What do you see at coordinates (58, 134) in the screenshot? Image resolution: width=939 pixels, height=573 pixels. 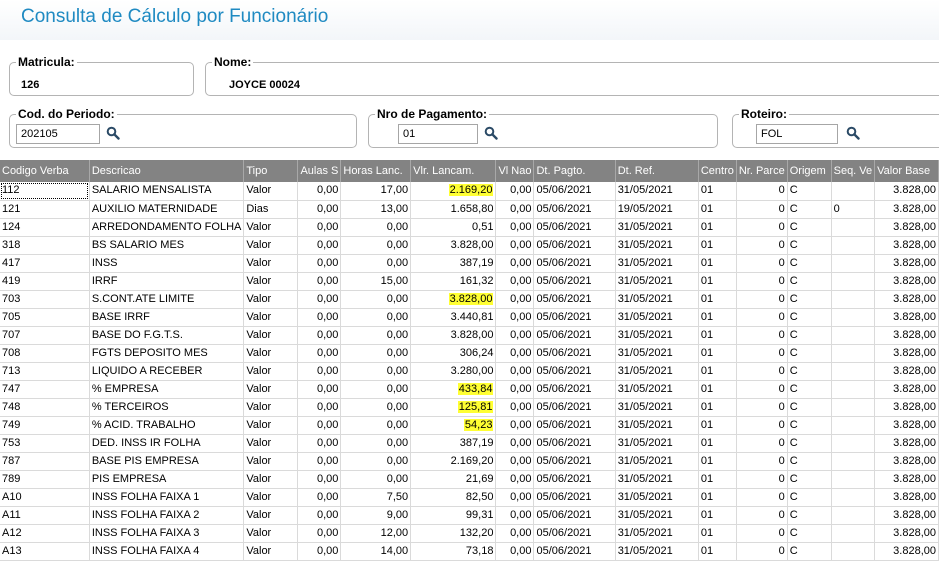 I see `periodo-input: 202105` at bounding box center [58, 134].